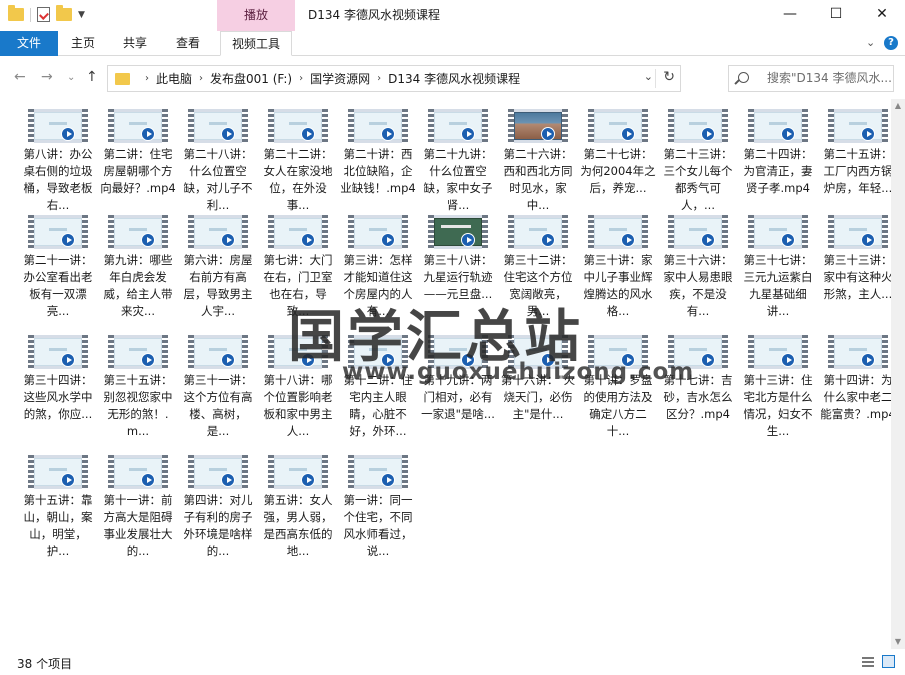 Image resolution: width=905 pixels, height=675 pixels. What do you see at coordinates (868, 662) in the screenshot?
I see `details-view-icon` at bounding box center [868, 662].